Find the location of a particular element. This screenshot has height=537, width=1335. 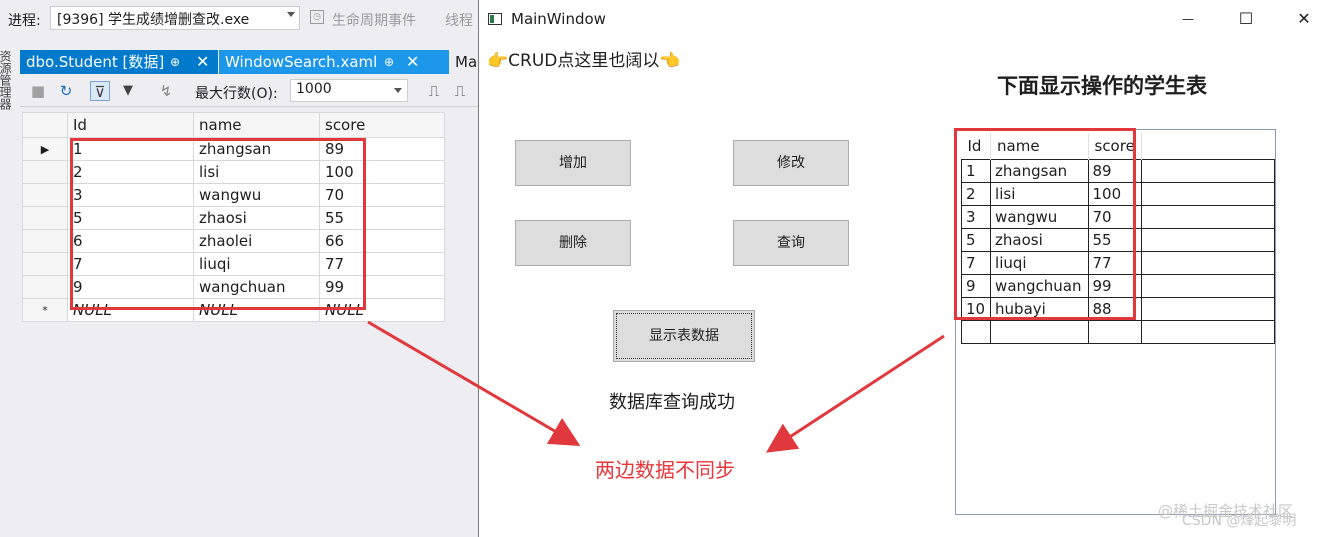

arrow-right is located at coordinates (855, 393).